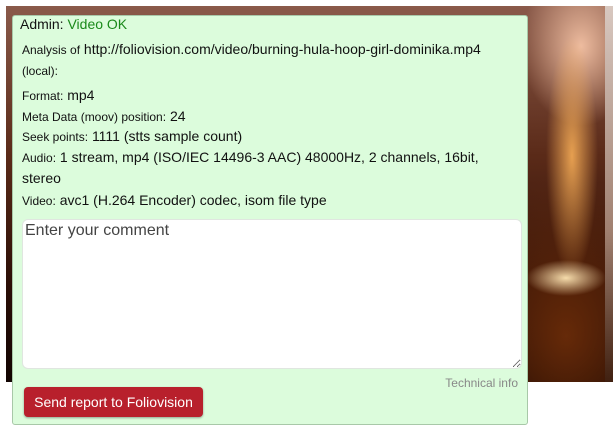 The image size is (613, 432). What do you see at coordinates (39, 201) in the screenshot?
I see `video-label: Video:` at bounding box center [39, 201].